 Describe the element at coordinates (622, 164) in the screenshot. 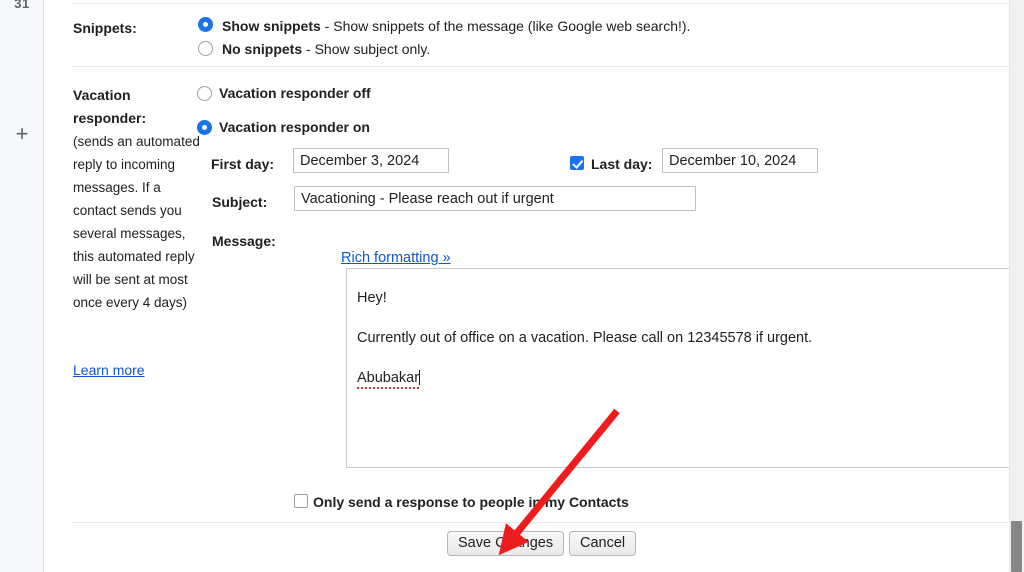

I see `last-day-label: Last day:` at that location.